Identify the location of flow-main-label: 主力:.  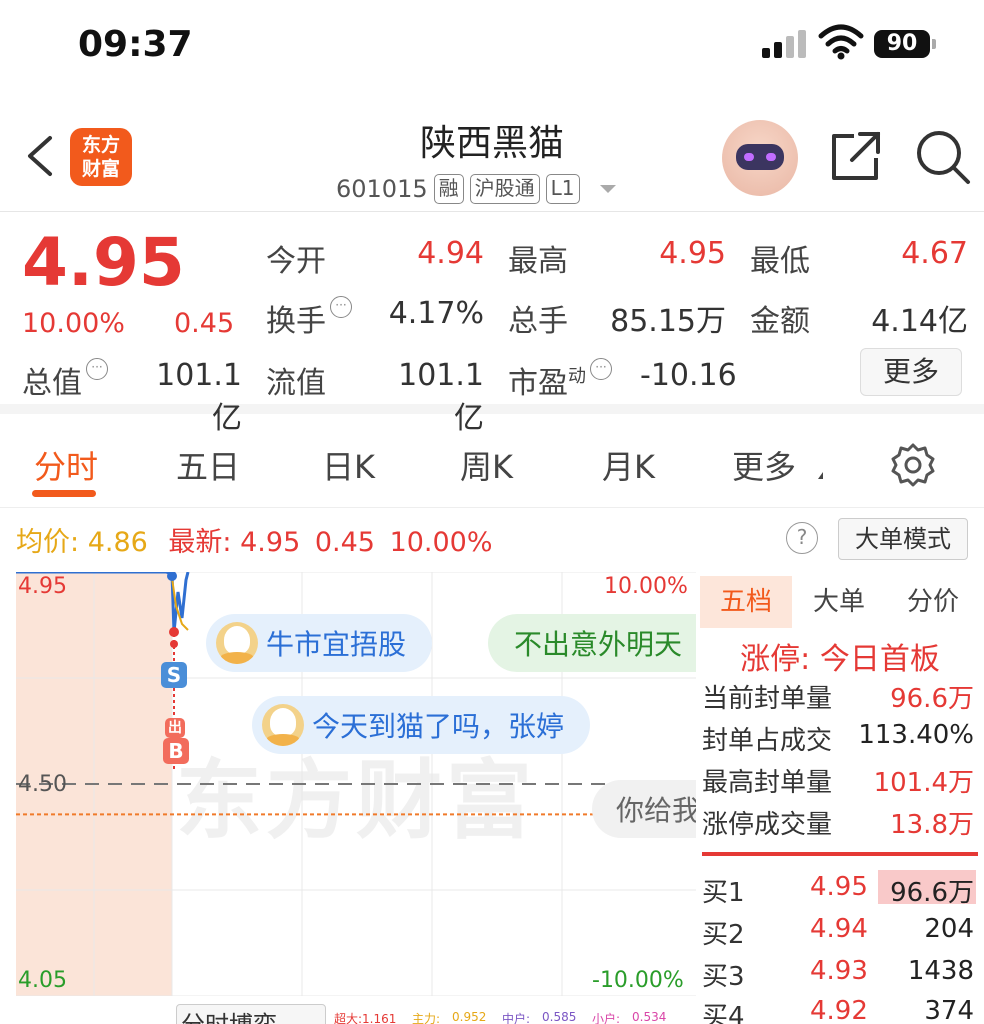
(426, 1018).